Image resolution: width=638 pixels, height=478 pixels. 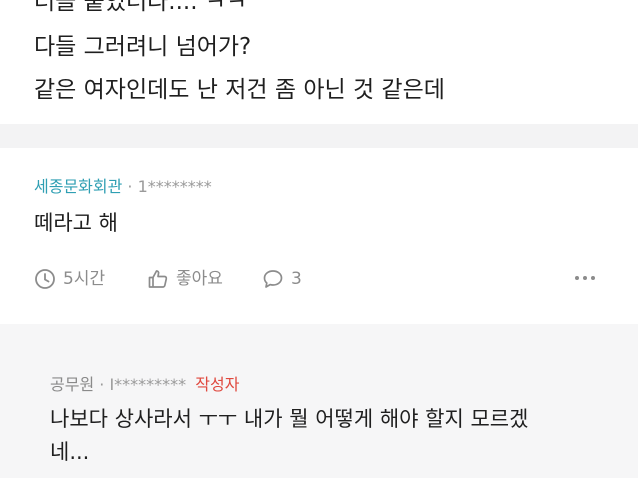 What do you see at coordinates (72, 384) in the screenshot?
I see `reply-department: 공무원` at bounding box center [72, 384].